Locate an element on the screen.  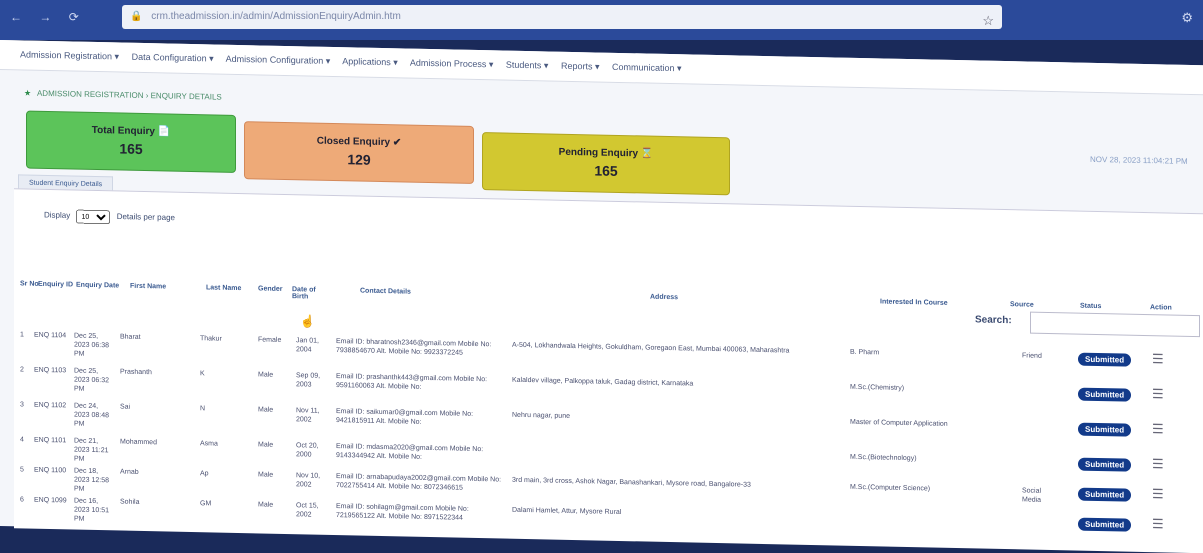
search-label: Search: is located at coordinates (993, 320).